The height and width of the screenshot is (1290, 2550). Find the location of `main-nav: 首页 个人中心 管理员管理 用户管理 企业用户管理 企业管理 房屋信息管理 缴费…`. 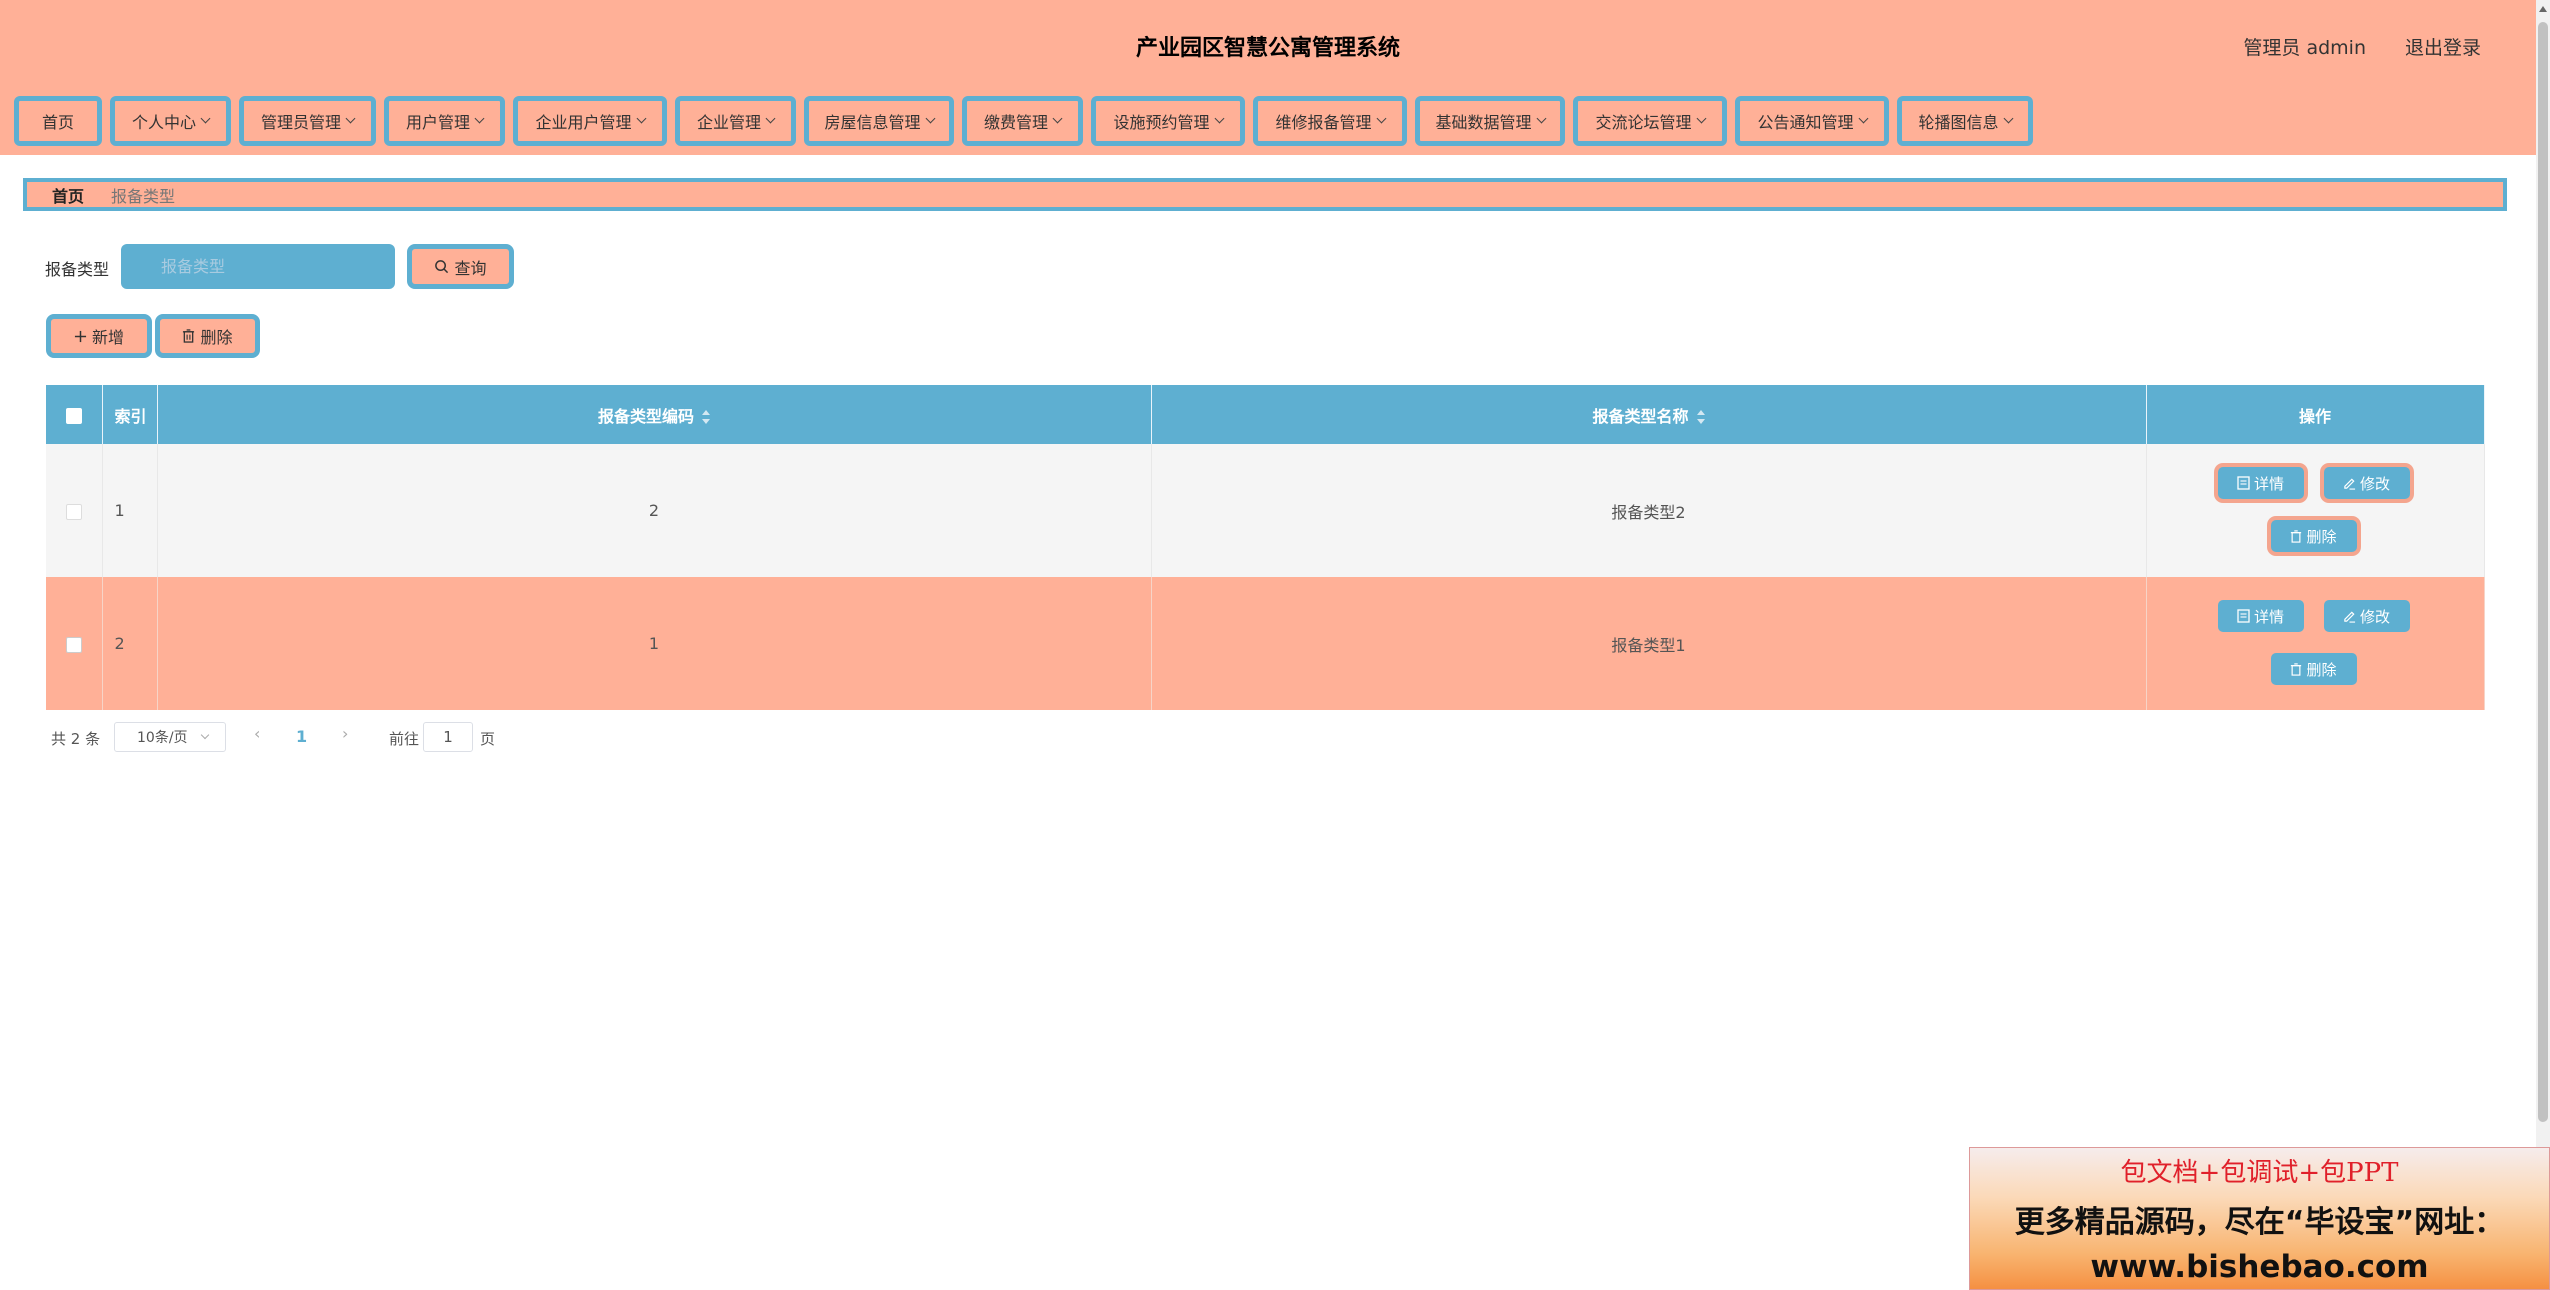

main-nav: 首页 个人中心 管理员管理 用户管理 企业用户管理 企业管理 房屋信息管理 缴费… is located at coordinates (1268, 123).